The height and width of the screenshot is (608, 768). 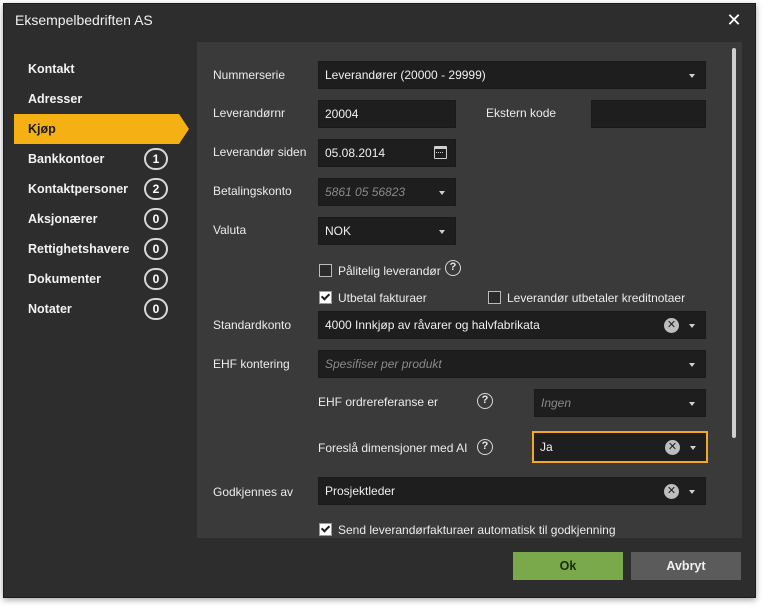 What do you see at coordinates (99, 69) in the screenshot?
I see `sidebar-item-kontakt: Kontakt` at bounding box center [99, 69].